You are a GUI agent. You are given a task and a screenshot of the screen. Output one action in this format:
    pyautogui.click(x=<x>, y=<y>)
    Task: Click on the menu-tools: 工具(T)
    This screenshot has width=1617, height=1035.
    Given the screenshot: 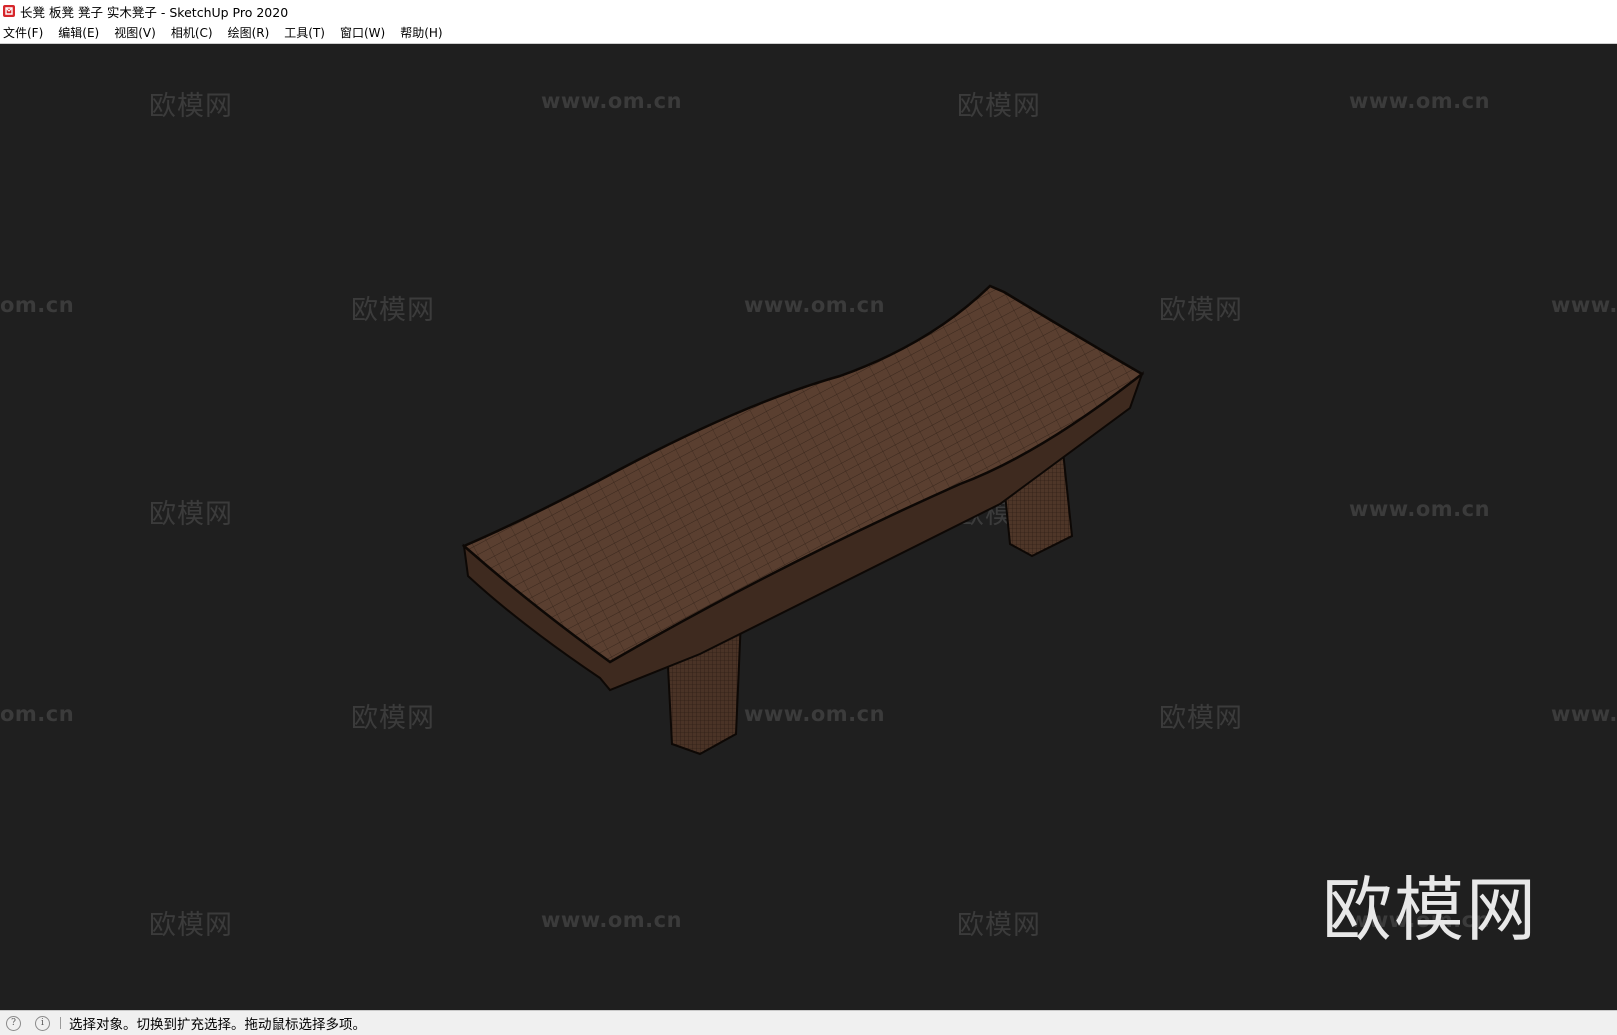 What is the action you would take?
    pyautogui.click(x=306, y=32)
    